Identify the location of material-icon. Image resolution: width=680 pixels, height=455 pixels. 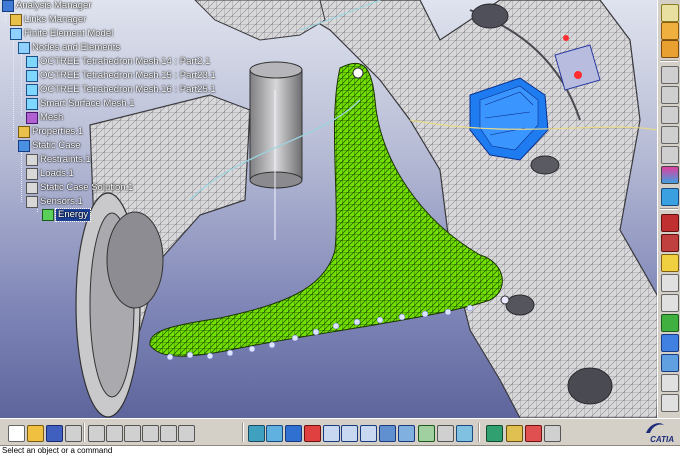
(494, 433).